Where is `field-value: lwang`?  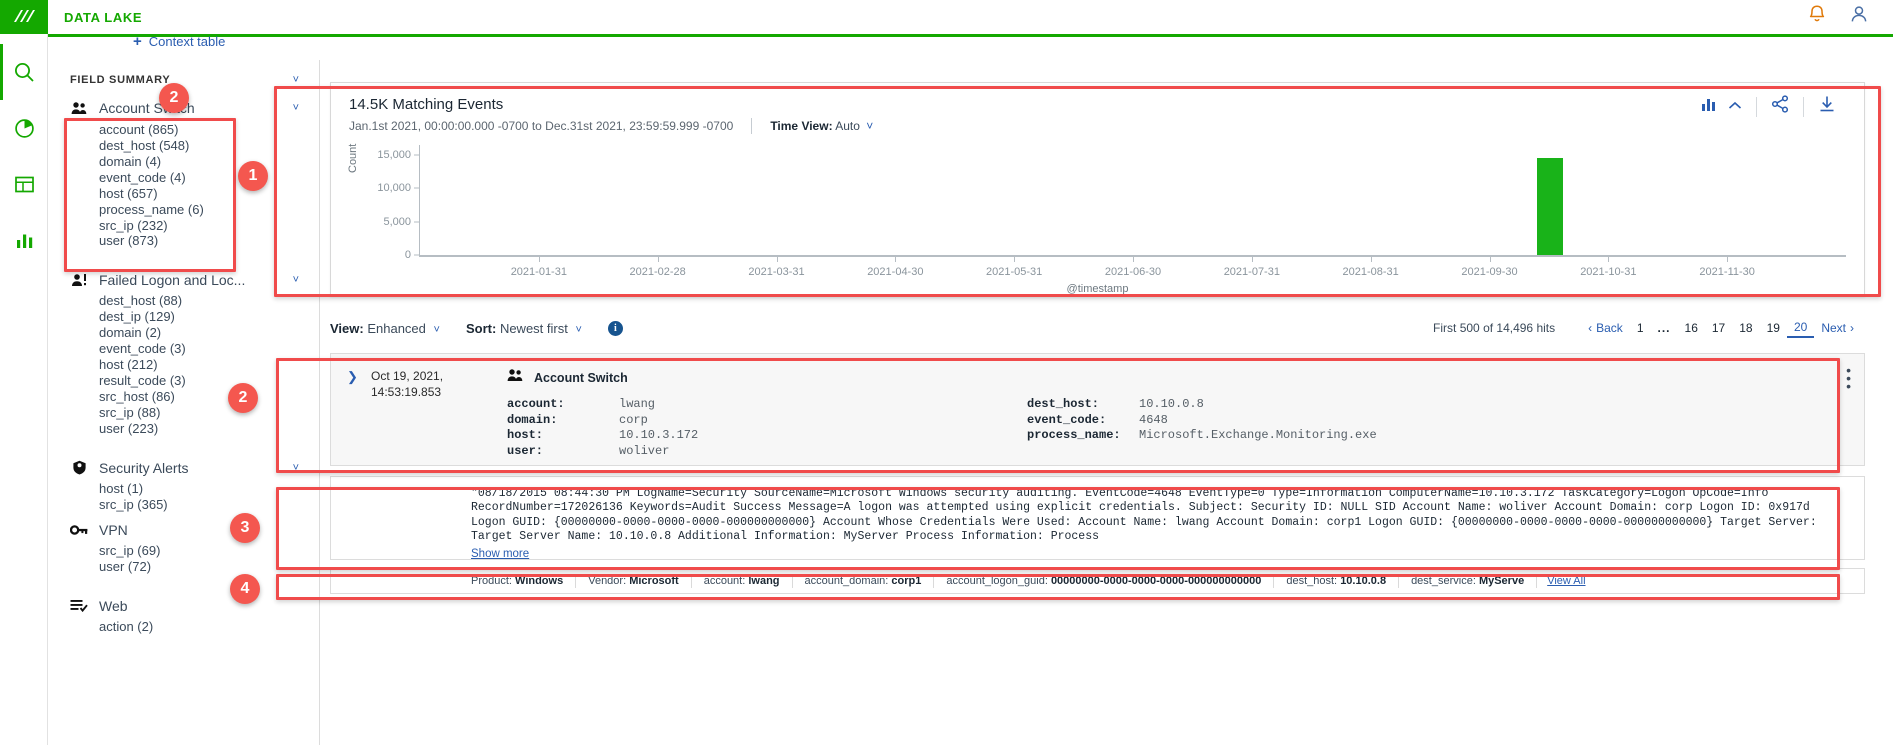 field-value: lwang is located at coordinates (658, 405).